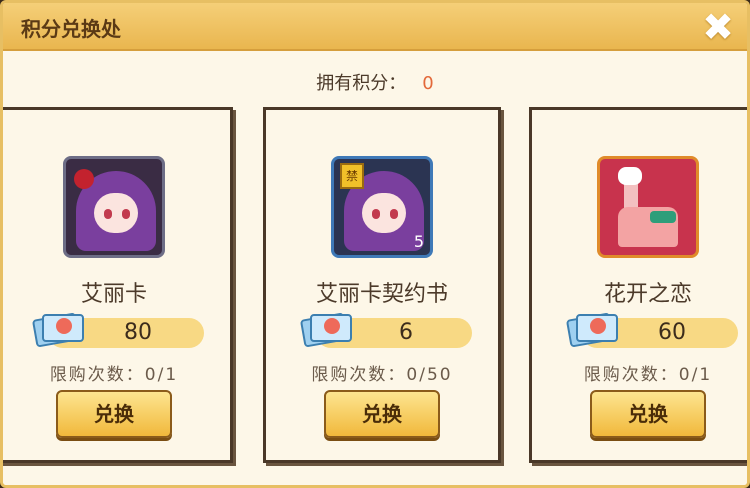 The height and width of the screenshot is (488, 750). Describe the element at coordinates (352, 176) in the screenshot. I see `contract-badge: 禁` at that location.